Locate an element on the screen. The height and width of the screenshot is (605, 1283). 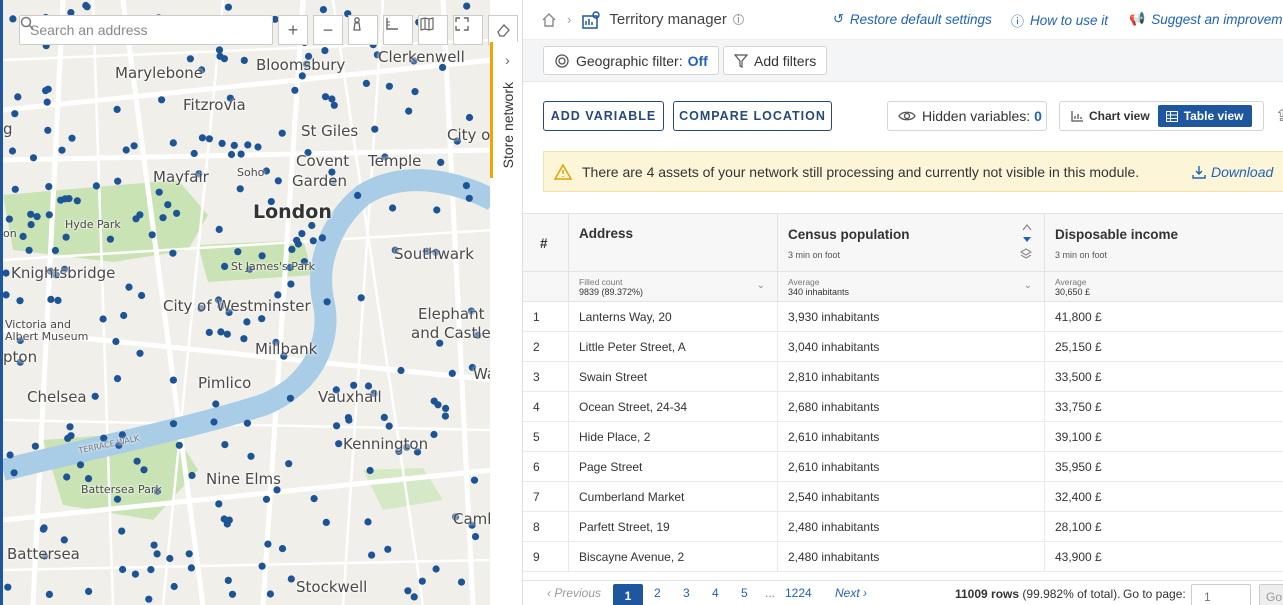
page-3-button: 3 is located at coordinates (686, 593).